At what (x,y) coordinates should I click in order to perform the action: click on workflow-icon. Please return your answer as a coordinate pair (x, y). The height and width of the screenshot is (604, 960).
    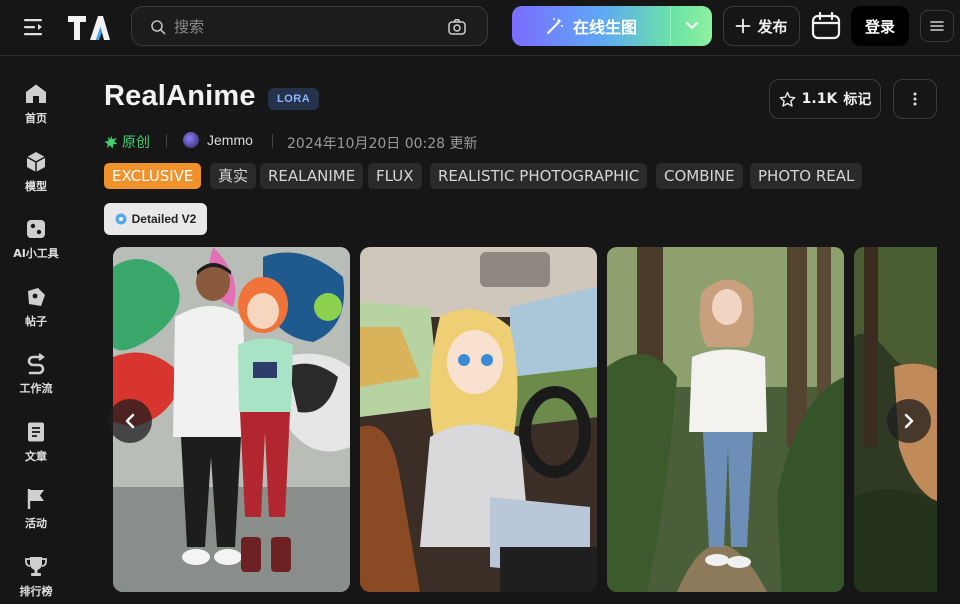
    Looking at the image, I should click on (36, 364).